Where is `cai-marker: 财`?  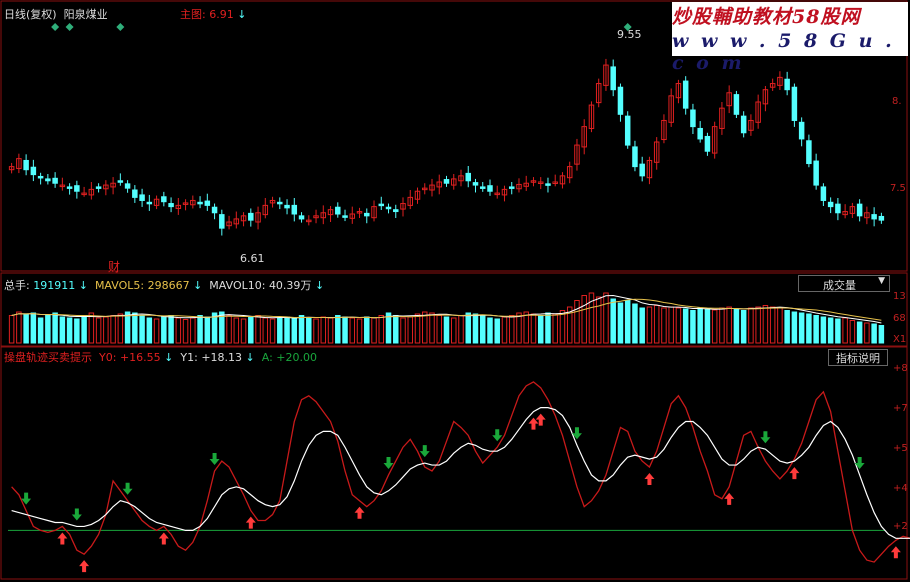
cai-marker: 财 is located at coordinates (114, 267).